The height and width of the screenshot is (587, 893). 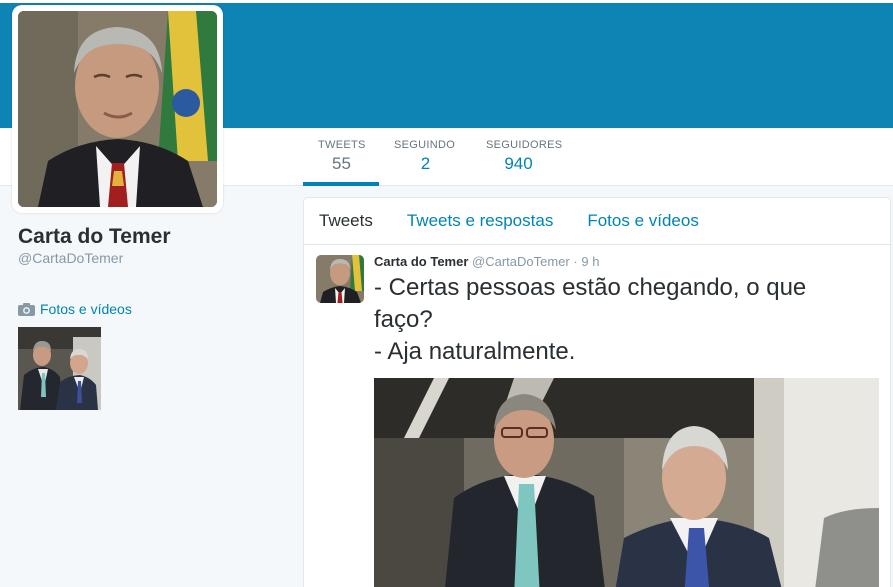 What do you see at coordinates (475, 351) in the screenshot?
I see `tweet-text-line: - Aja naturalmente.` at bounding box center [475, 351].